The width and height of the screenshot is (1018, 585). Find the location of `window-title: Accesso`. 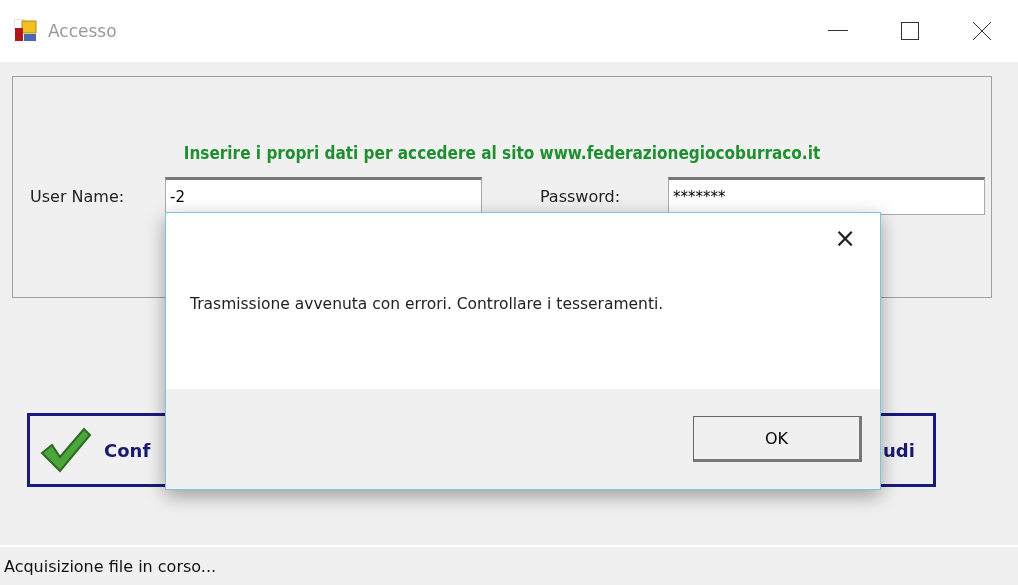

window-title: Accesso is located at coordinates (82, 31).